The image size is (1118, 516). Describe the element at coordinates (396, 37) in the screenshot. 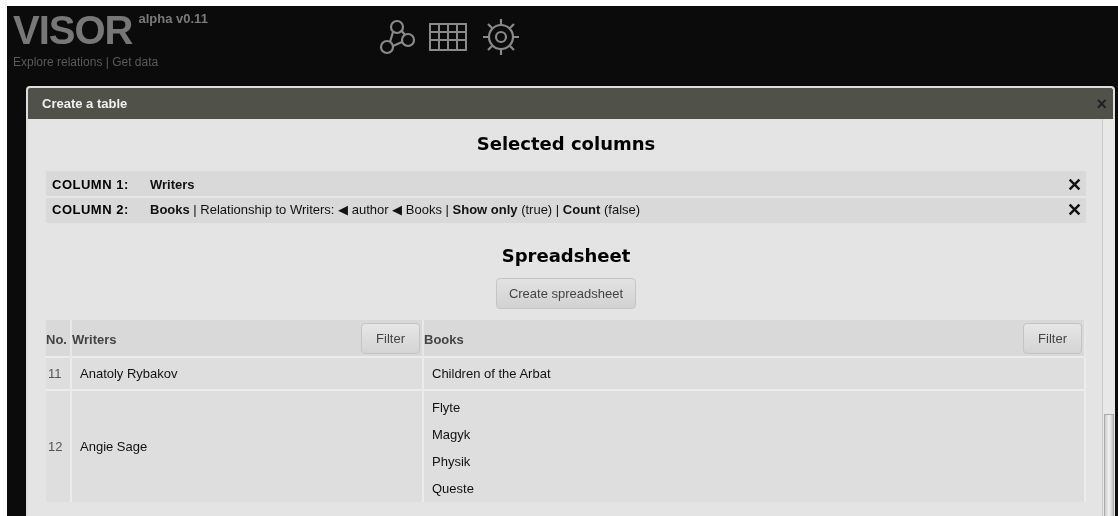

I see `graph-icon` at that location.